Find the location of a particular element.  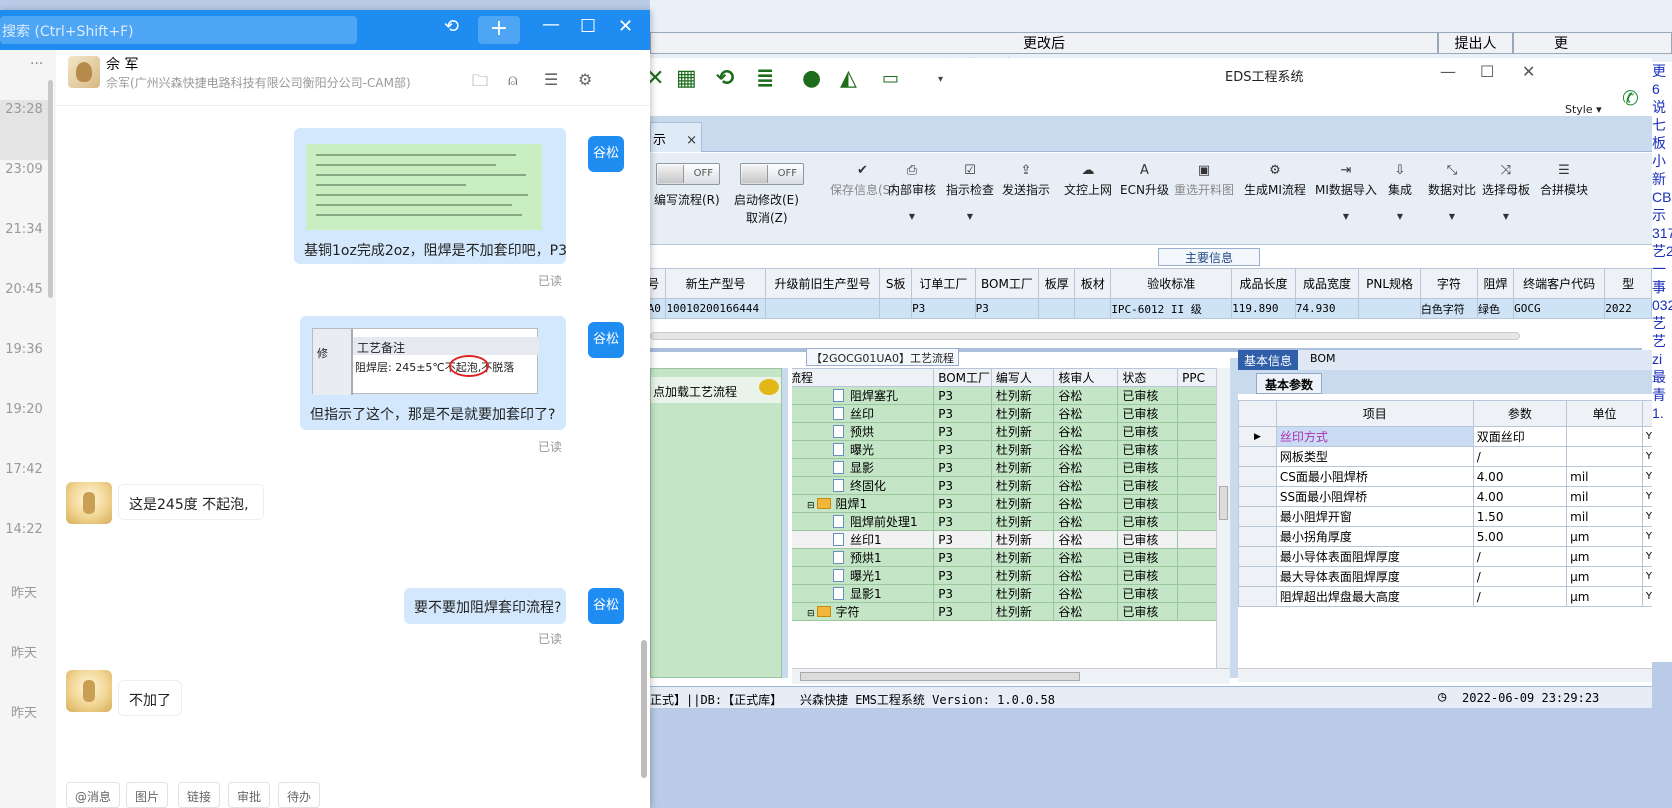

tab-close-icon: × is located at coordinates (691, 140).